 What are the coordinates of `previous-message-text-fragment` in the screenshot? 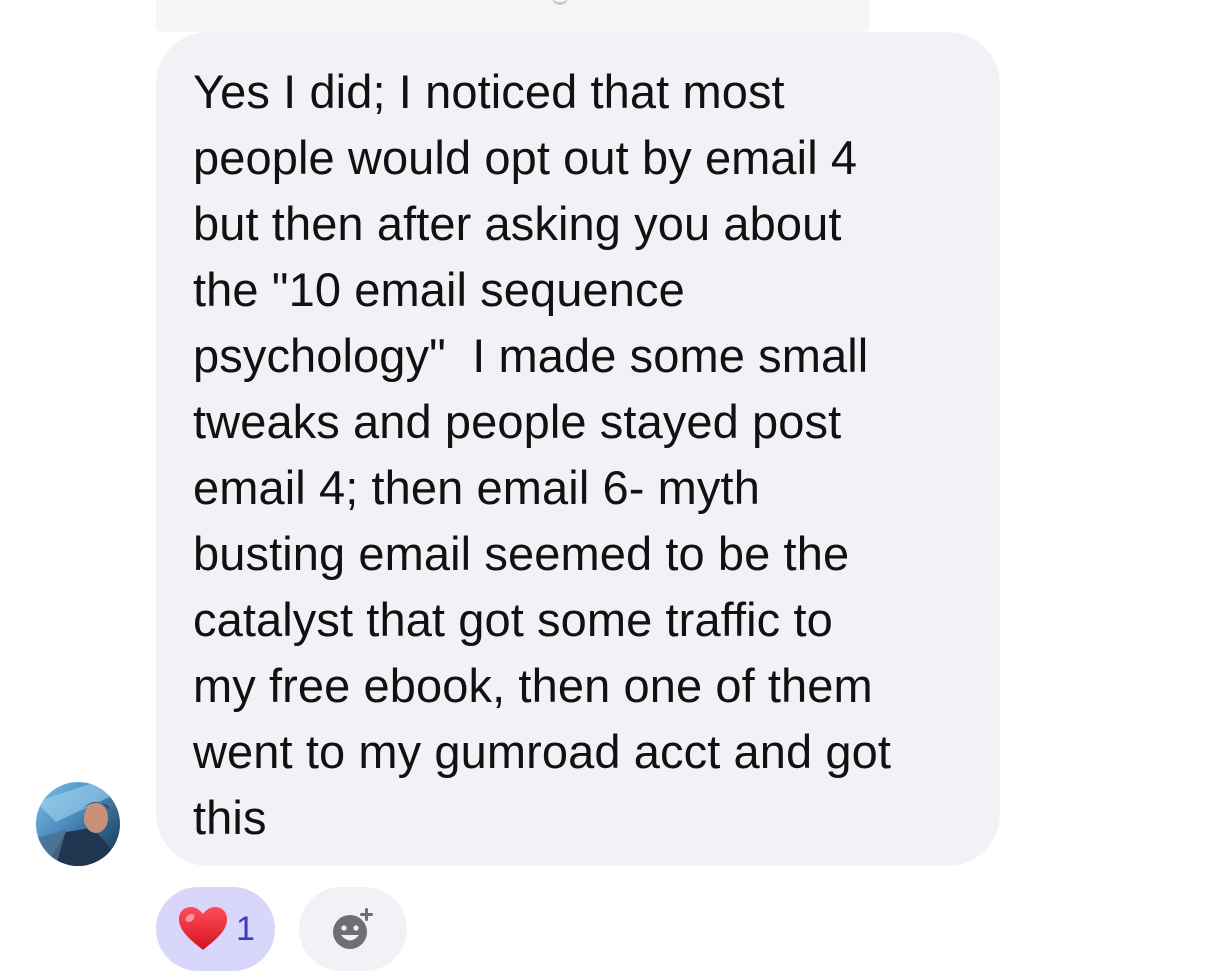 It's located at (560, 2).